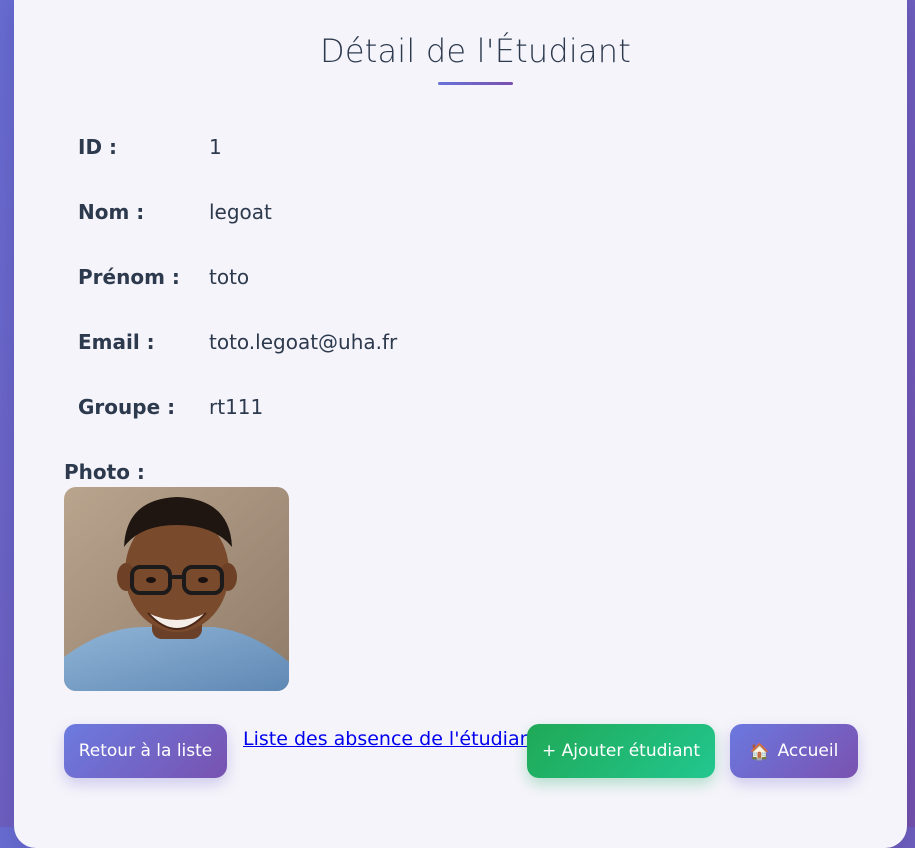 This screenshot has width=915, height=848. I want to click on absences-link: Liste des absence de l'étudiant, so click(391, 739).